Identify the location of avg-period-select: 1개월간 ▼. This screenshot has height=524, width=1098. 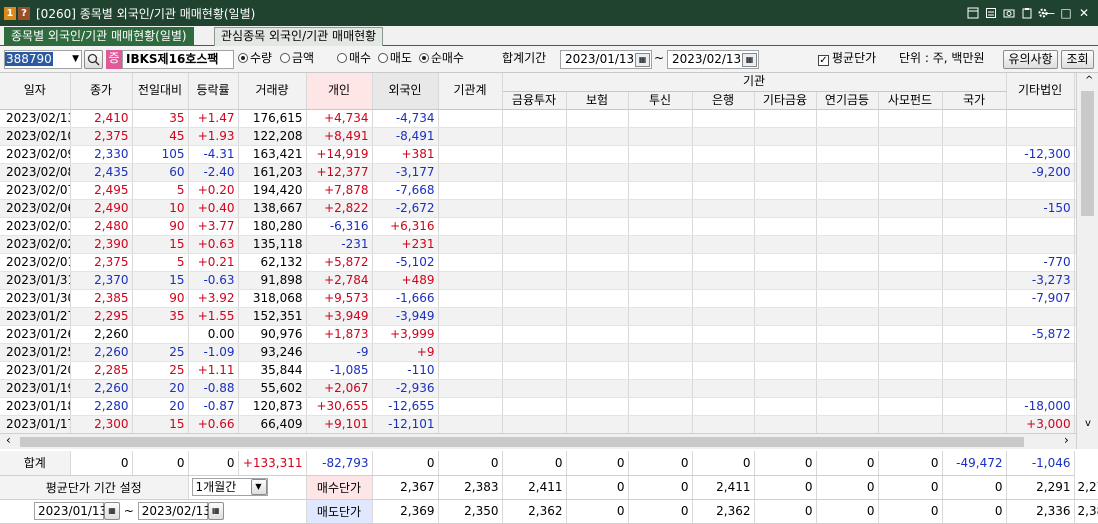
(247, 487).